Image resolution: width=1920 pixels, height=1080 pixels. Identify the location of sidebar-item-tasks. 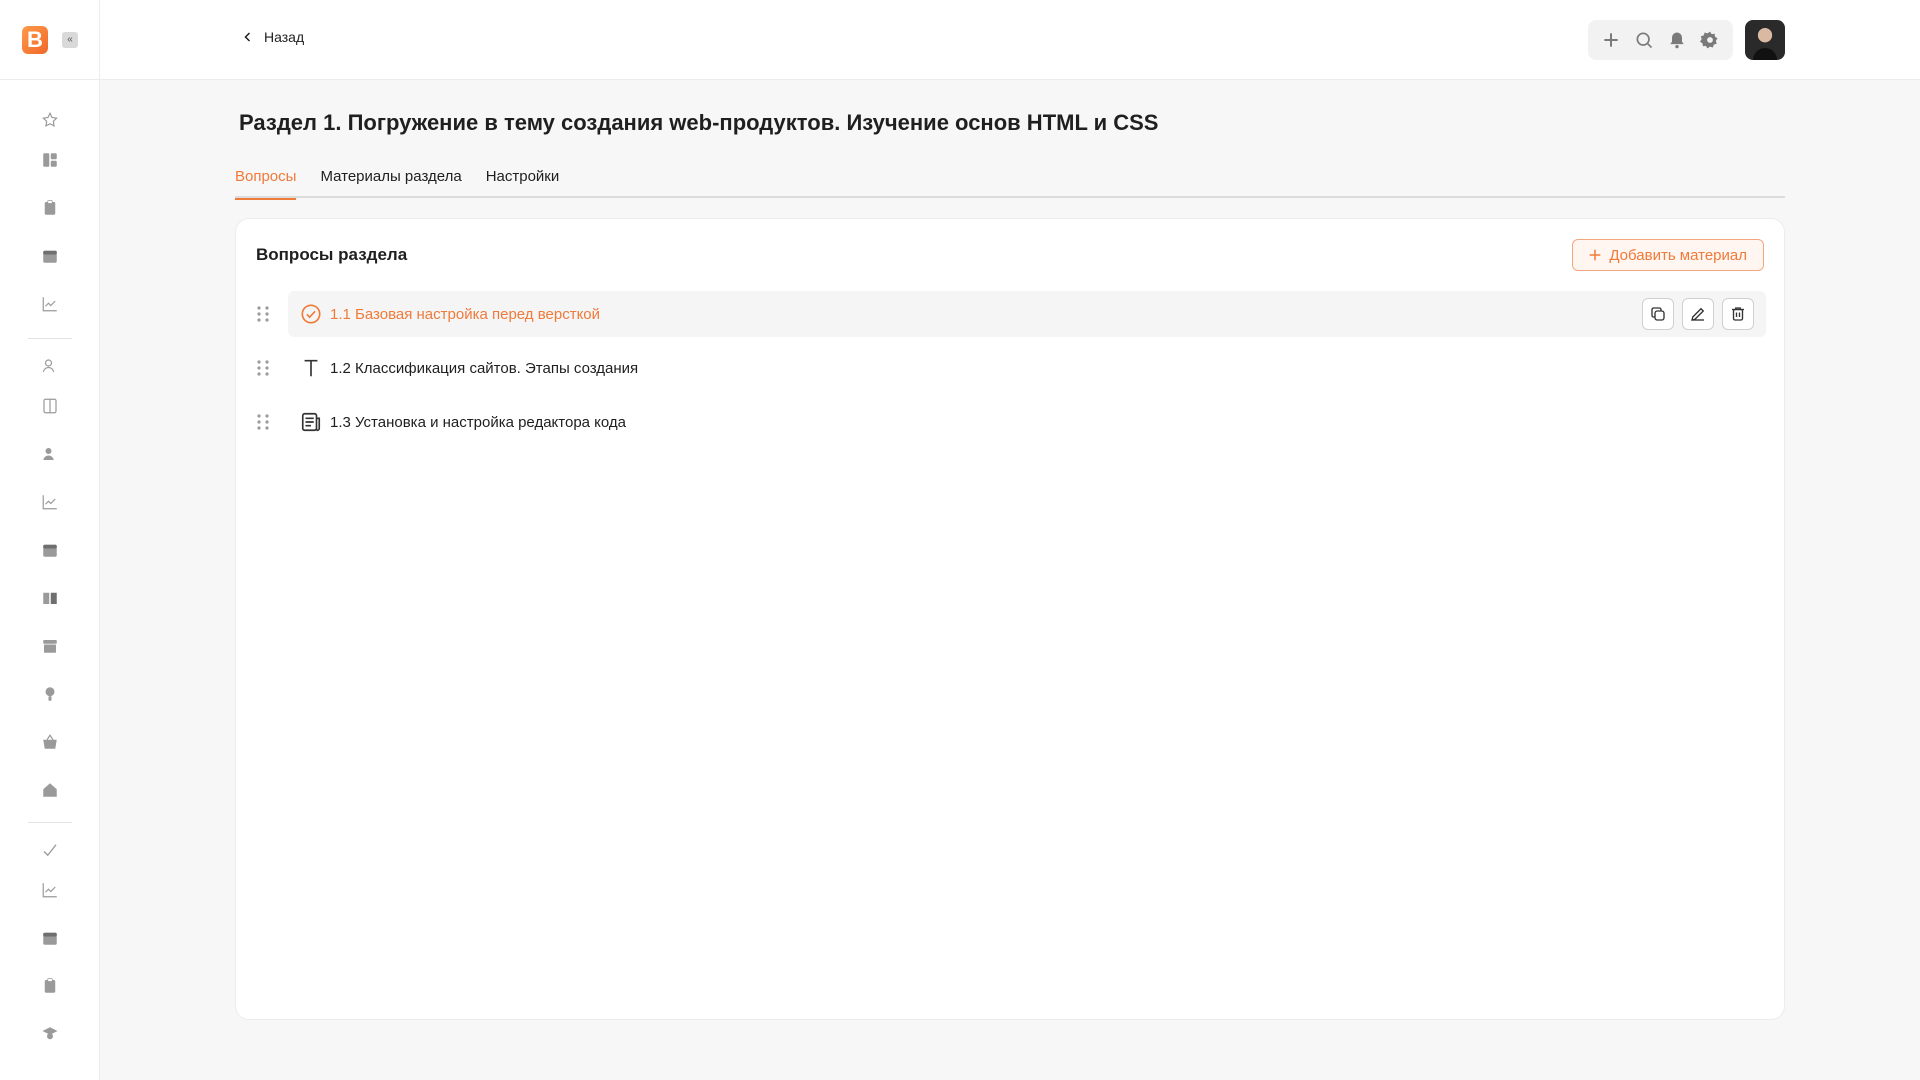
(50, 208).